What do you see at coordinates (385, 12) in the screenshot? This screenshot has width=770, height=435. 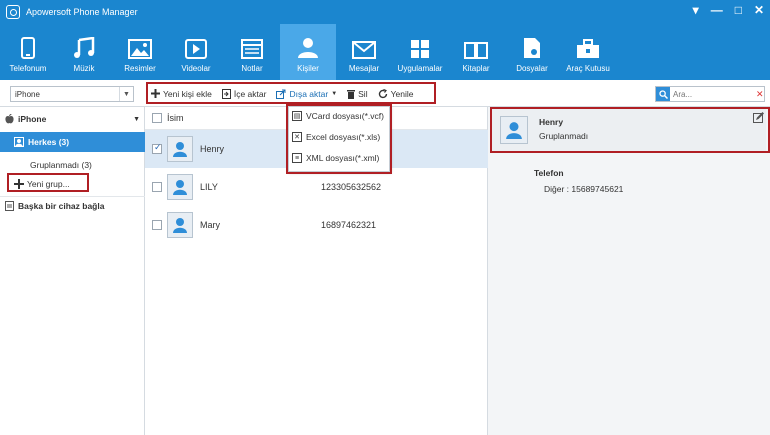 I see `title-bar: Apowersoft Phone Manager ▾ — □ ✕` at bounding box center [385, 12].